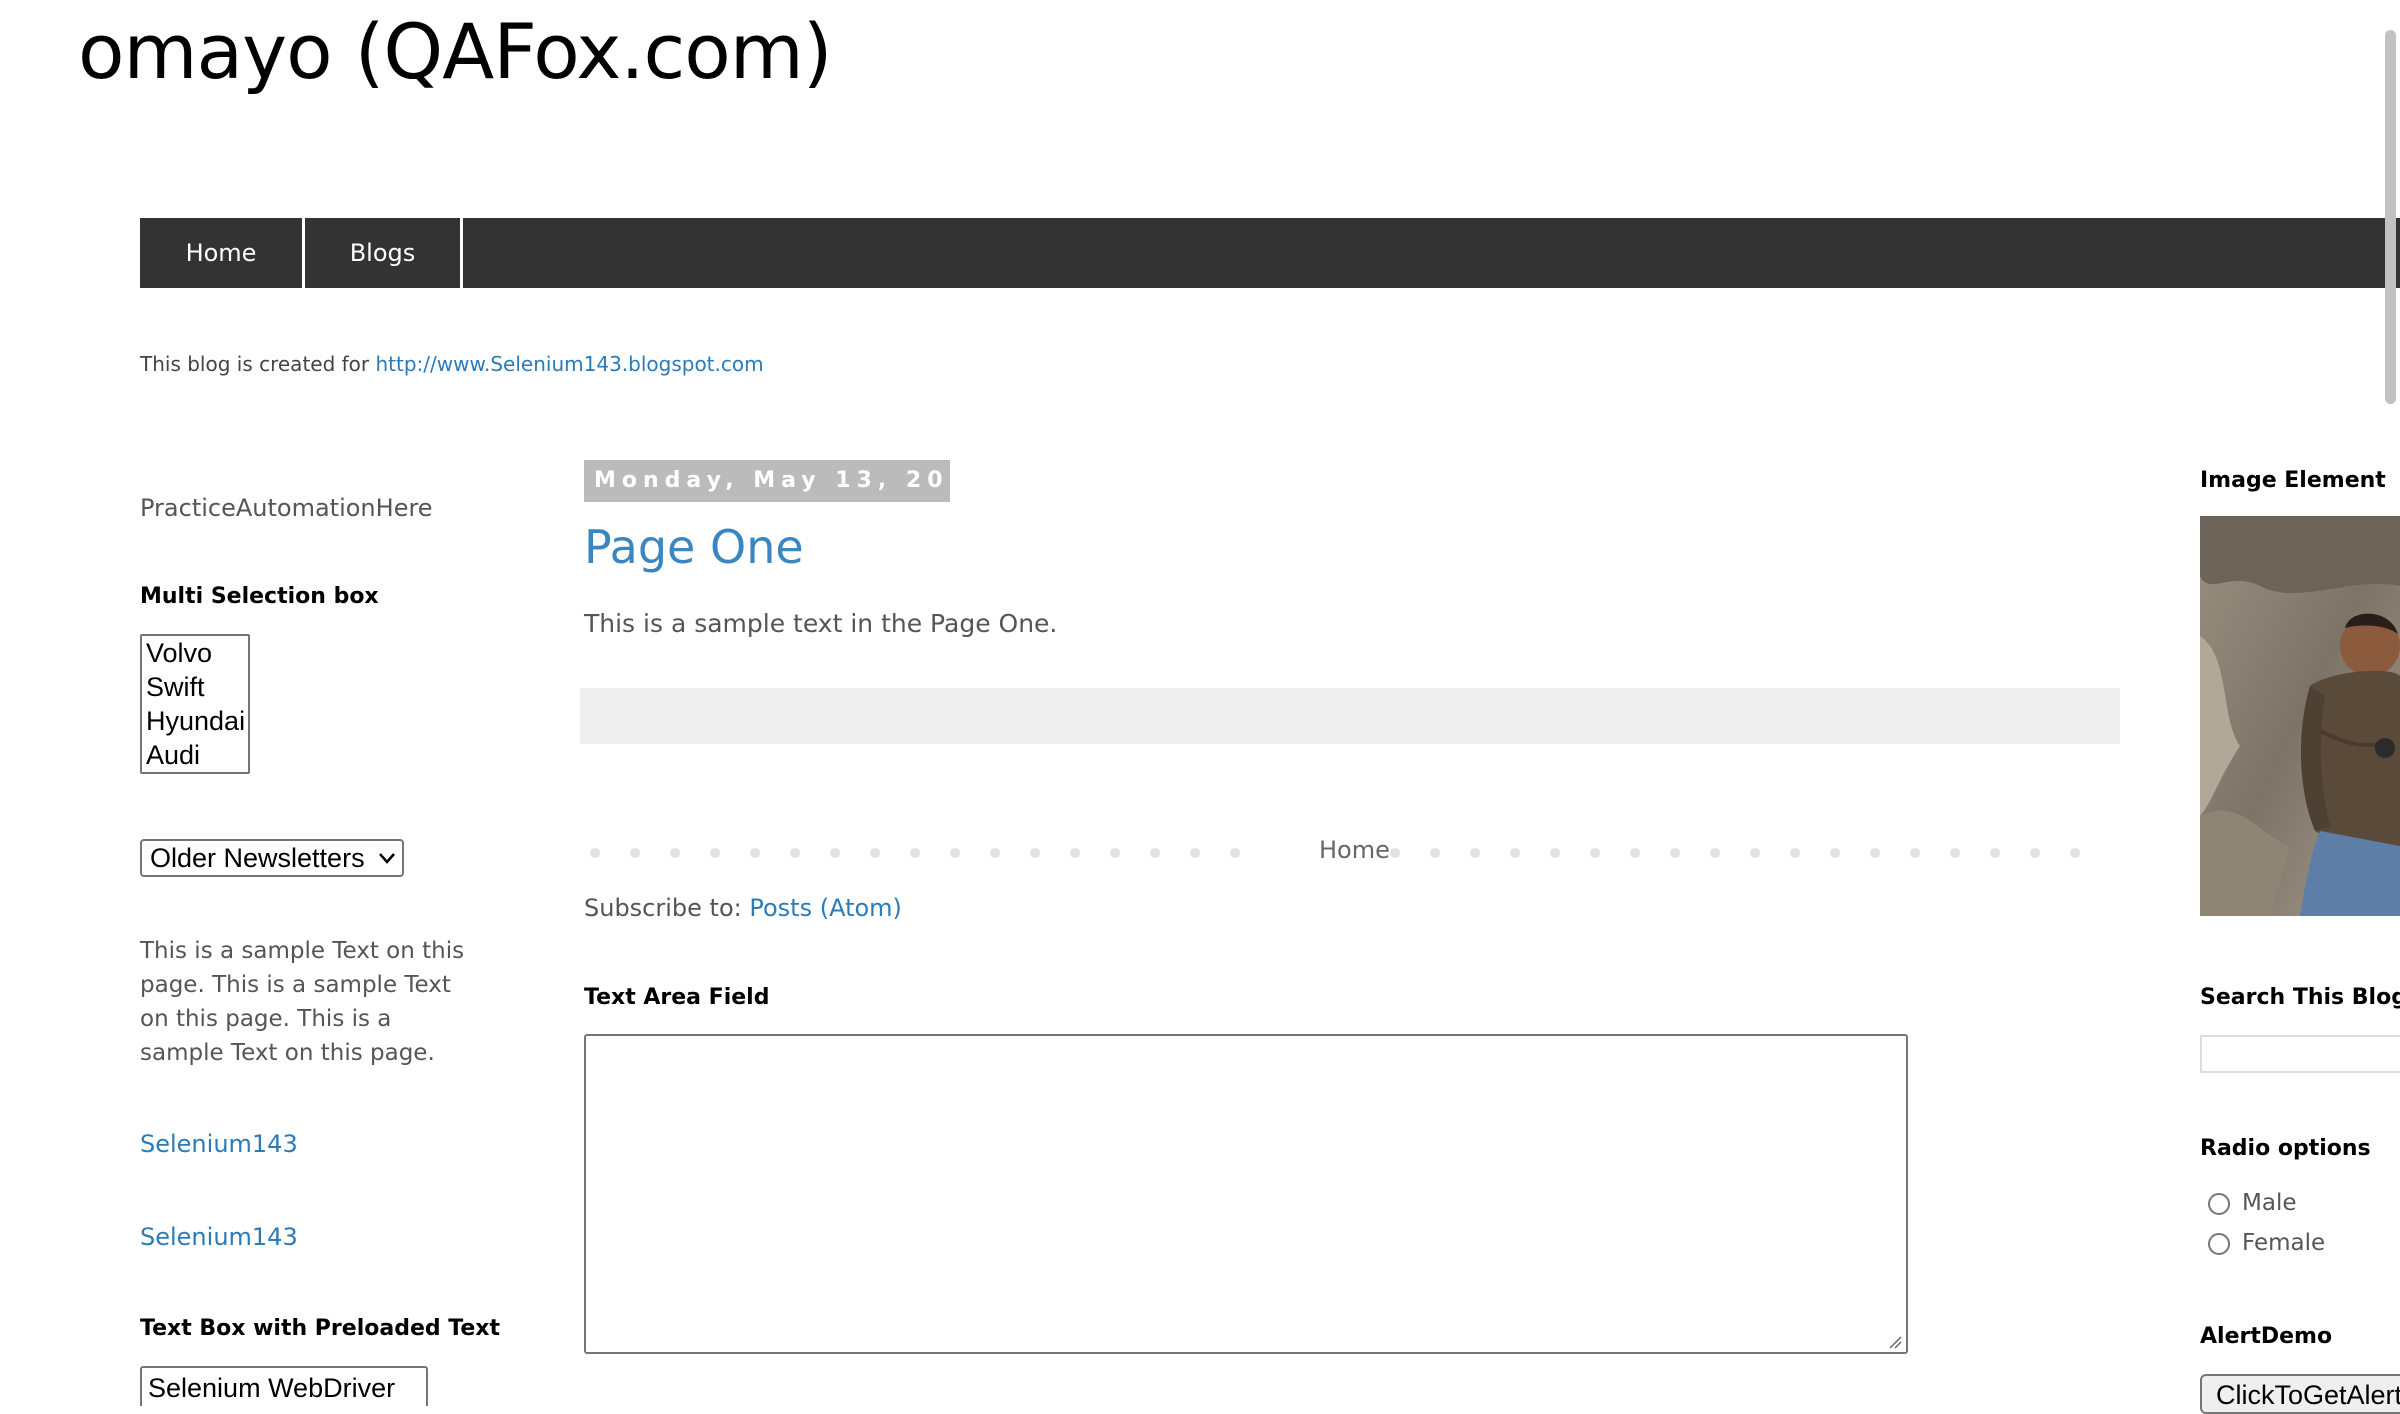  I want to click on multi-selection-box: Volvo Swift Hyundai Audi, so click(195, 704).